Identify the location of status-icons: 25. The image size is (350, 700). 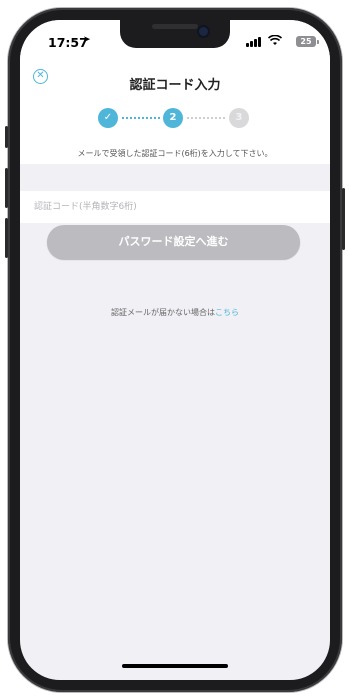
(272, 41).